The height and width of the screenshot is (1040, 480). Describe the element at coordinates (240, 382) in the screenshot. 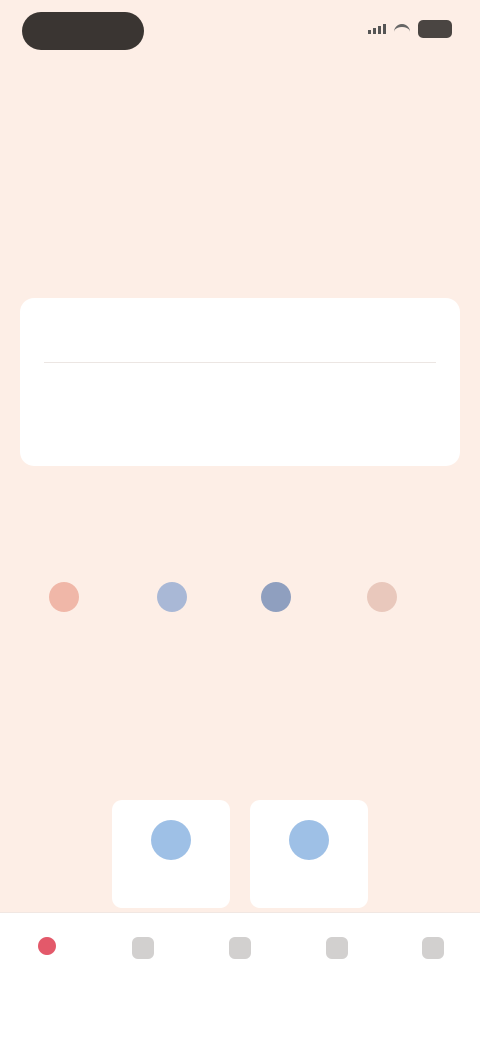

I see `info-card` at that location.